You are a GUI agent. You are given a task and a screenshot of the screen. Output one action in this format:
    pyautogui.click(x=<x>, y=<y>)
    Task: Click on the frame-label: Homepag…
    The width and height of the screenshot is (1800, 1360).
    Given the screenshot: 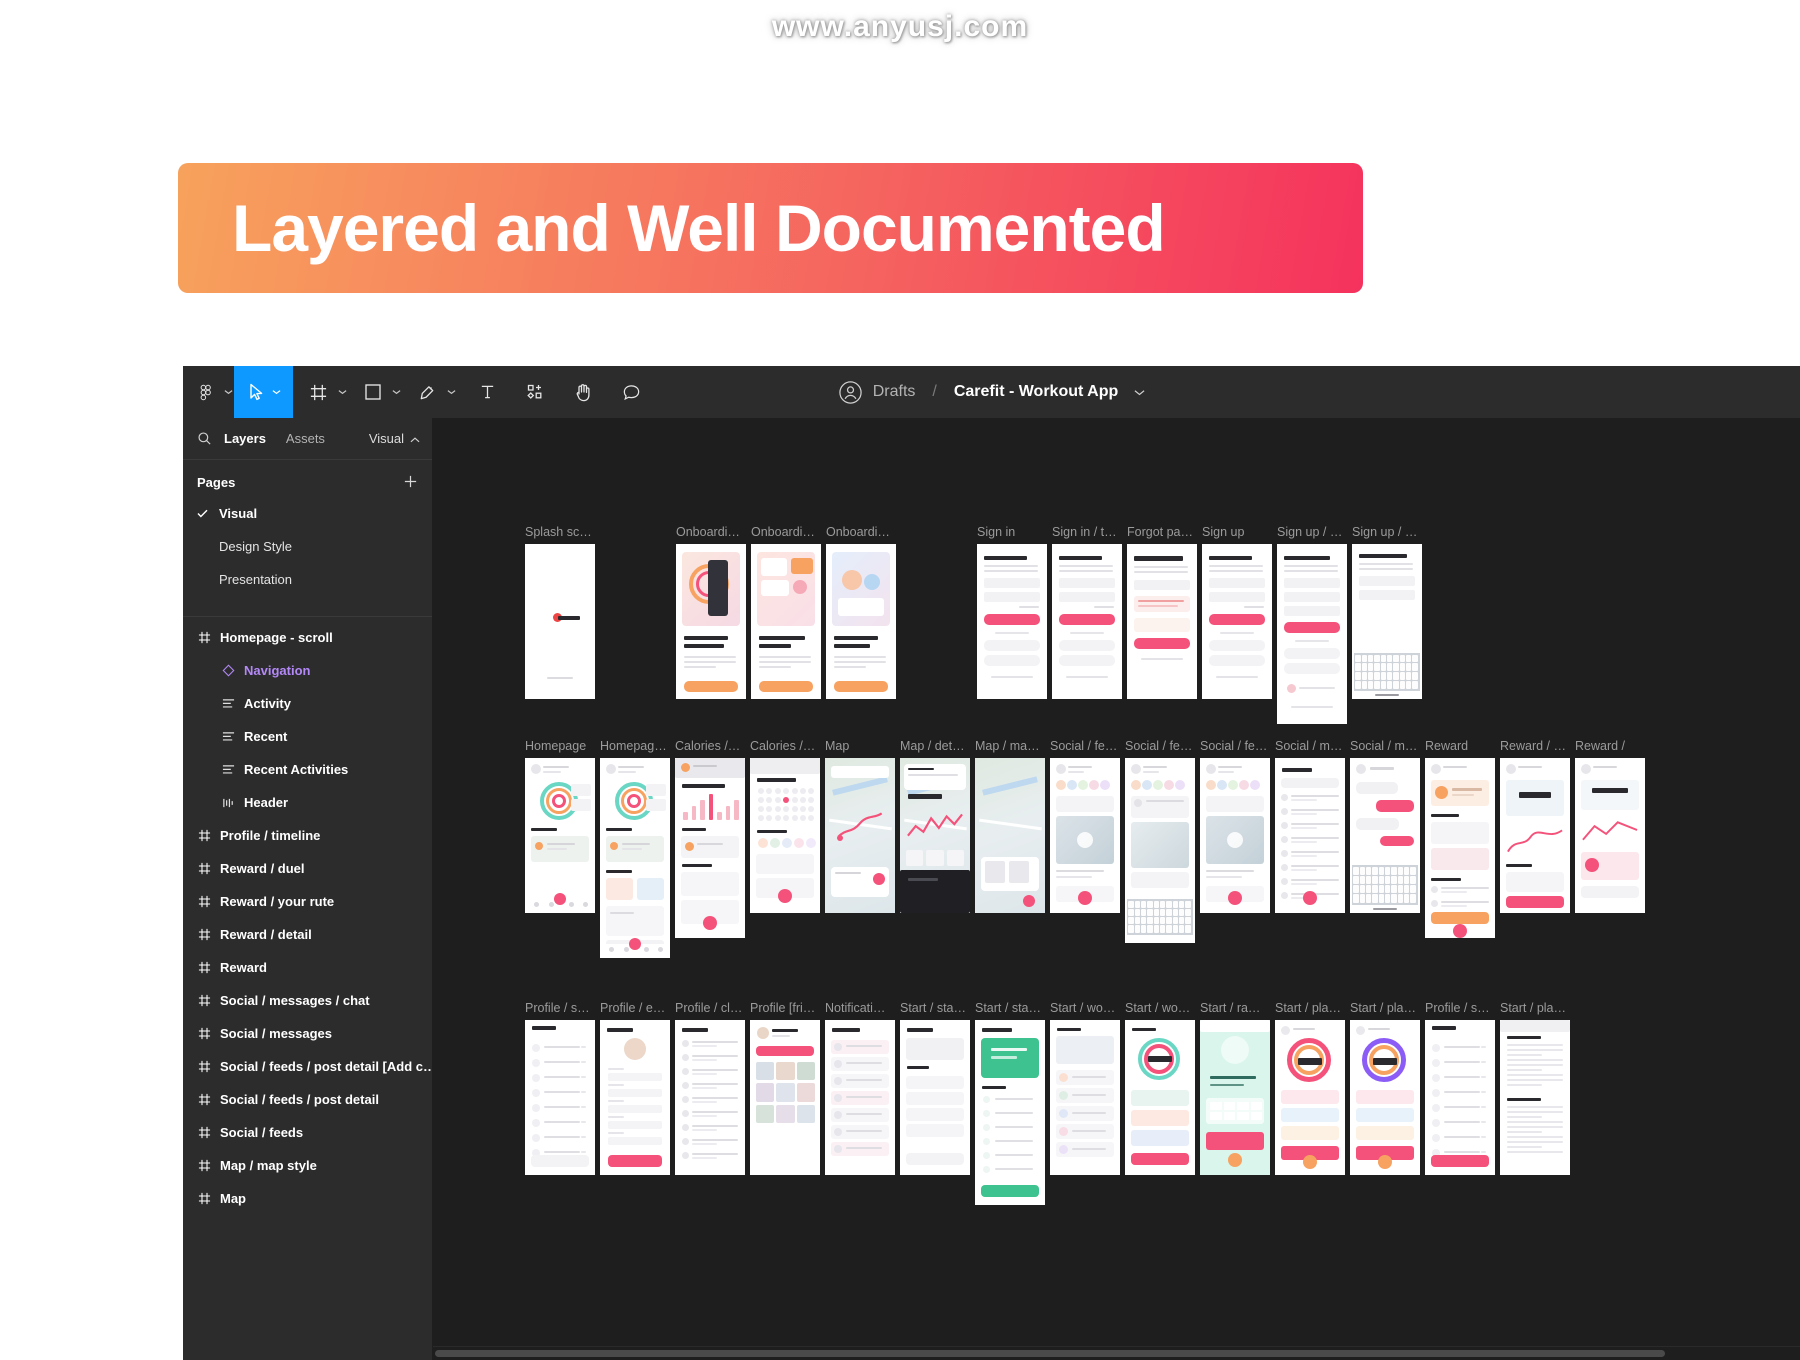 What is the action you would take?
    pyautogui.click(x=633, y=746)
    